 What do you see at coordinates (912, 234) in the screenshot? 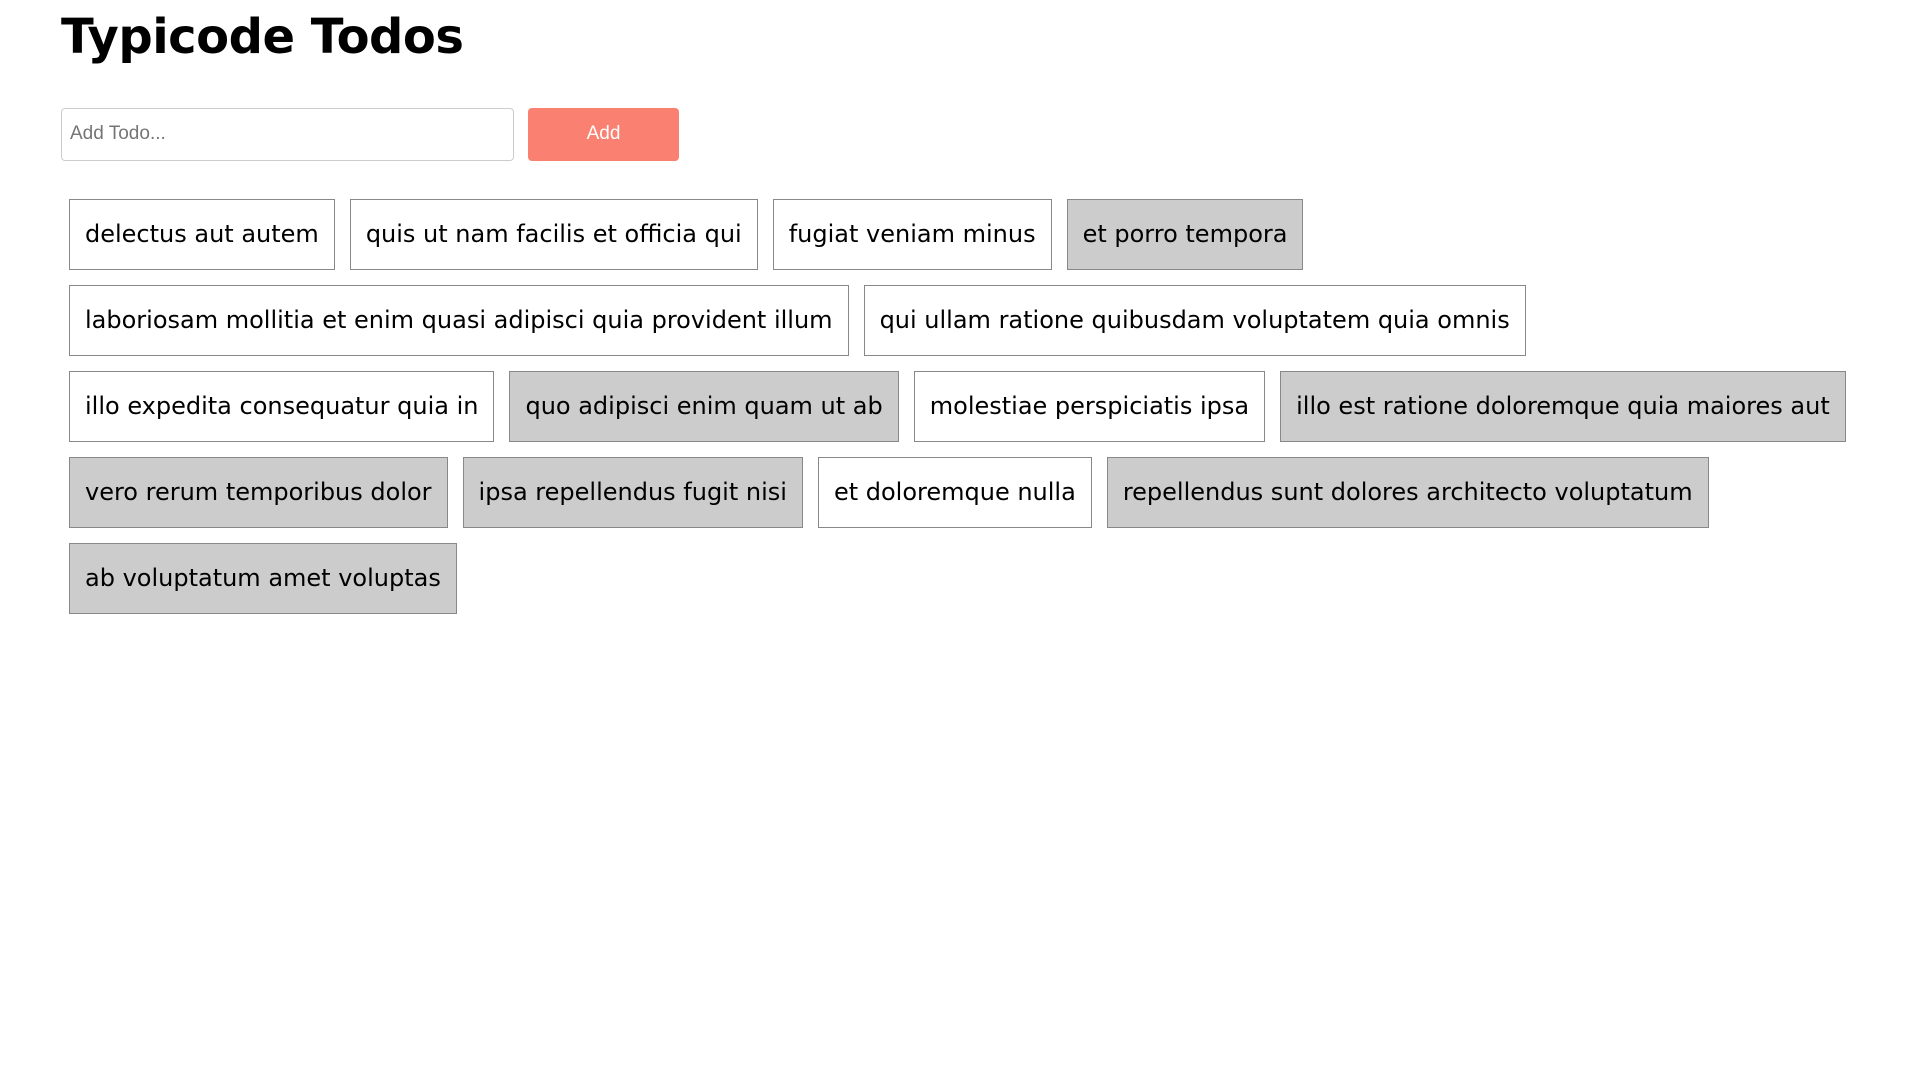
I see `todo-item: fugiat veniam minus` at bounding box center [912, 234].